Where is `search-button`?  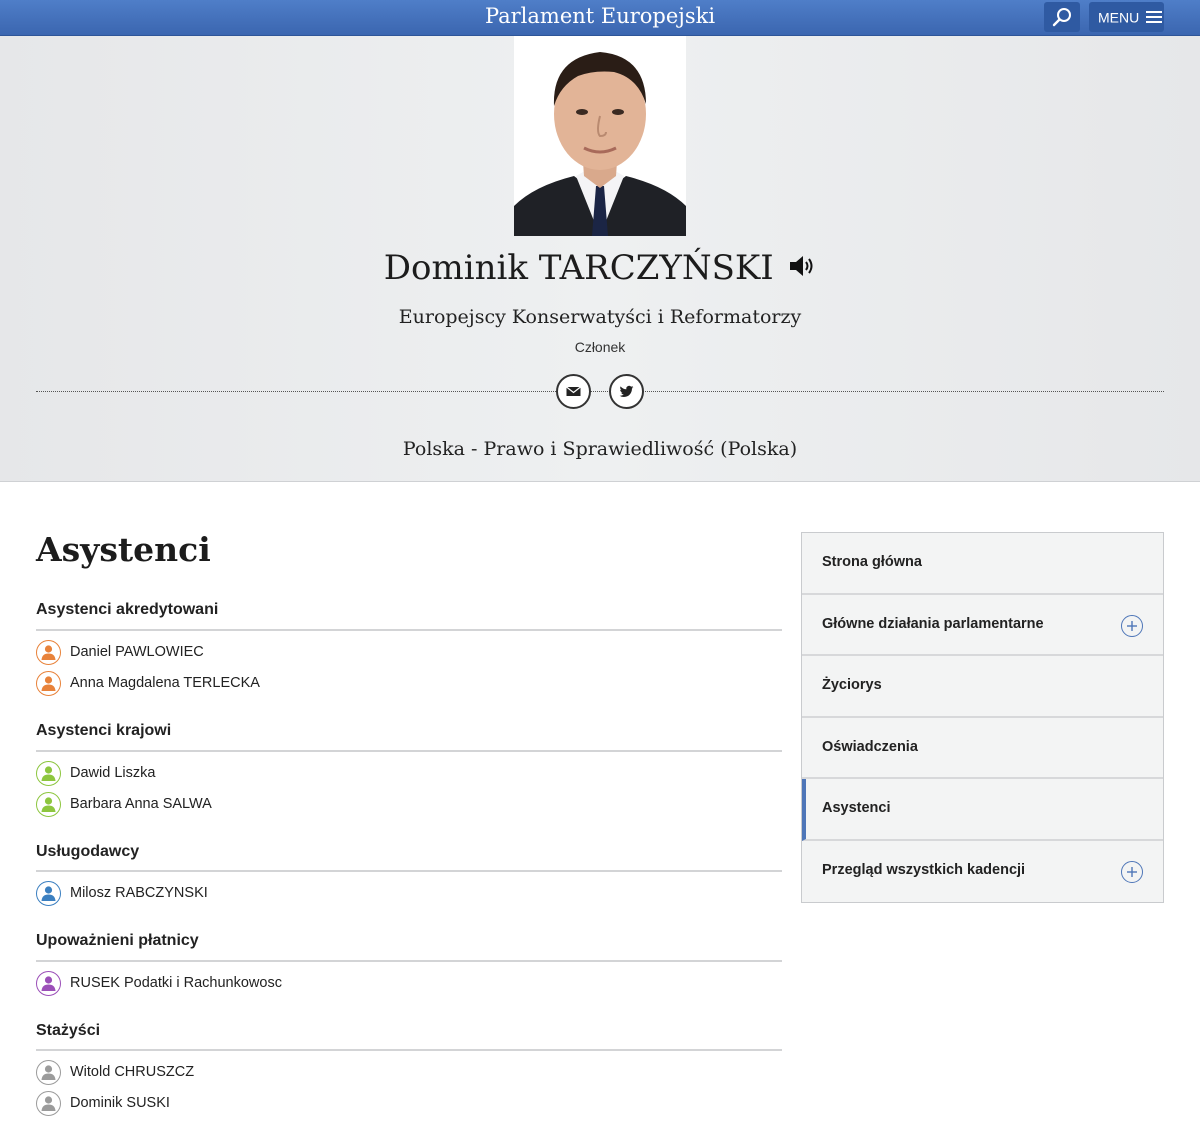 search-button is located at coordinates (1062, 17).